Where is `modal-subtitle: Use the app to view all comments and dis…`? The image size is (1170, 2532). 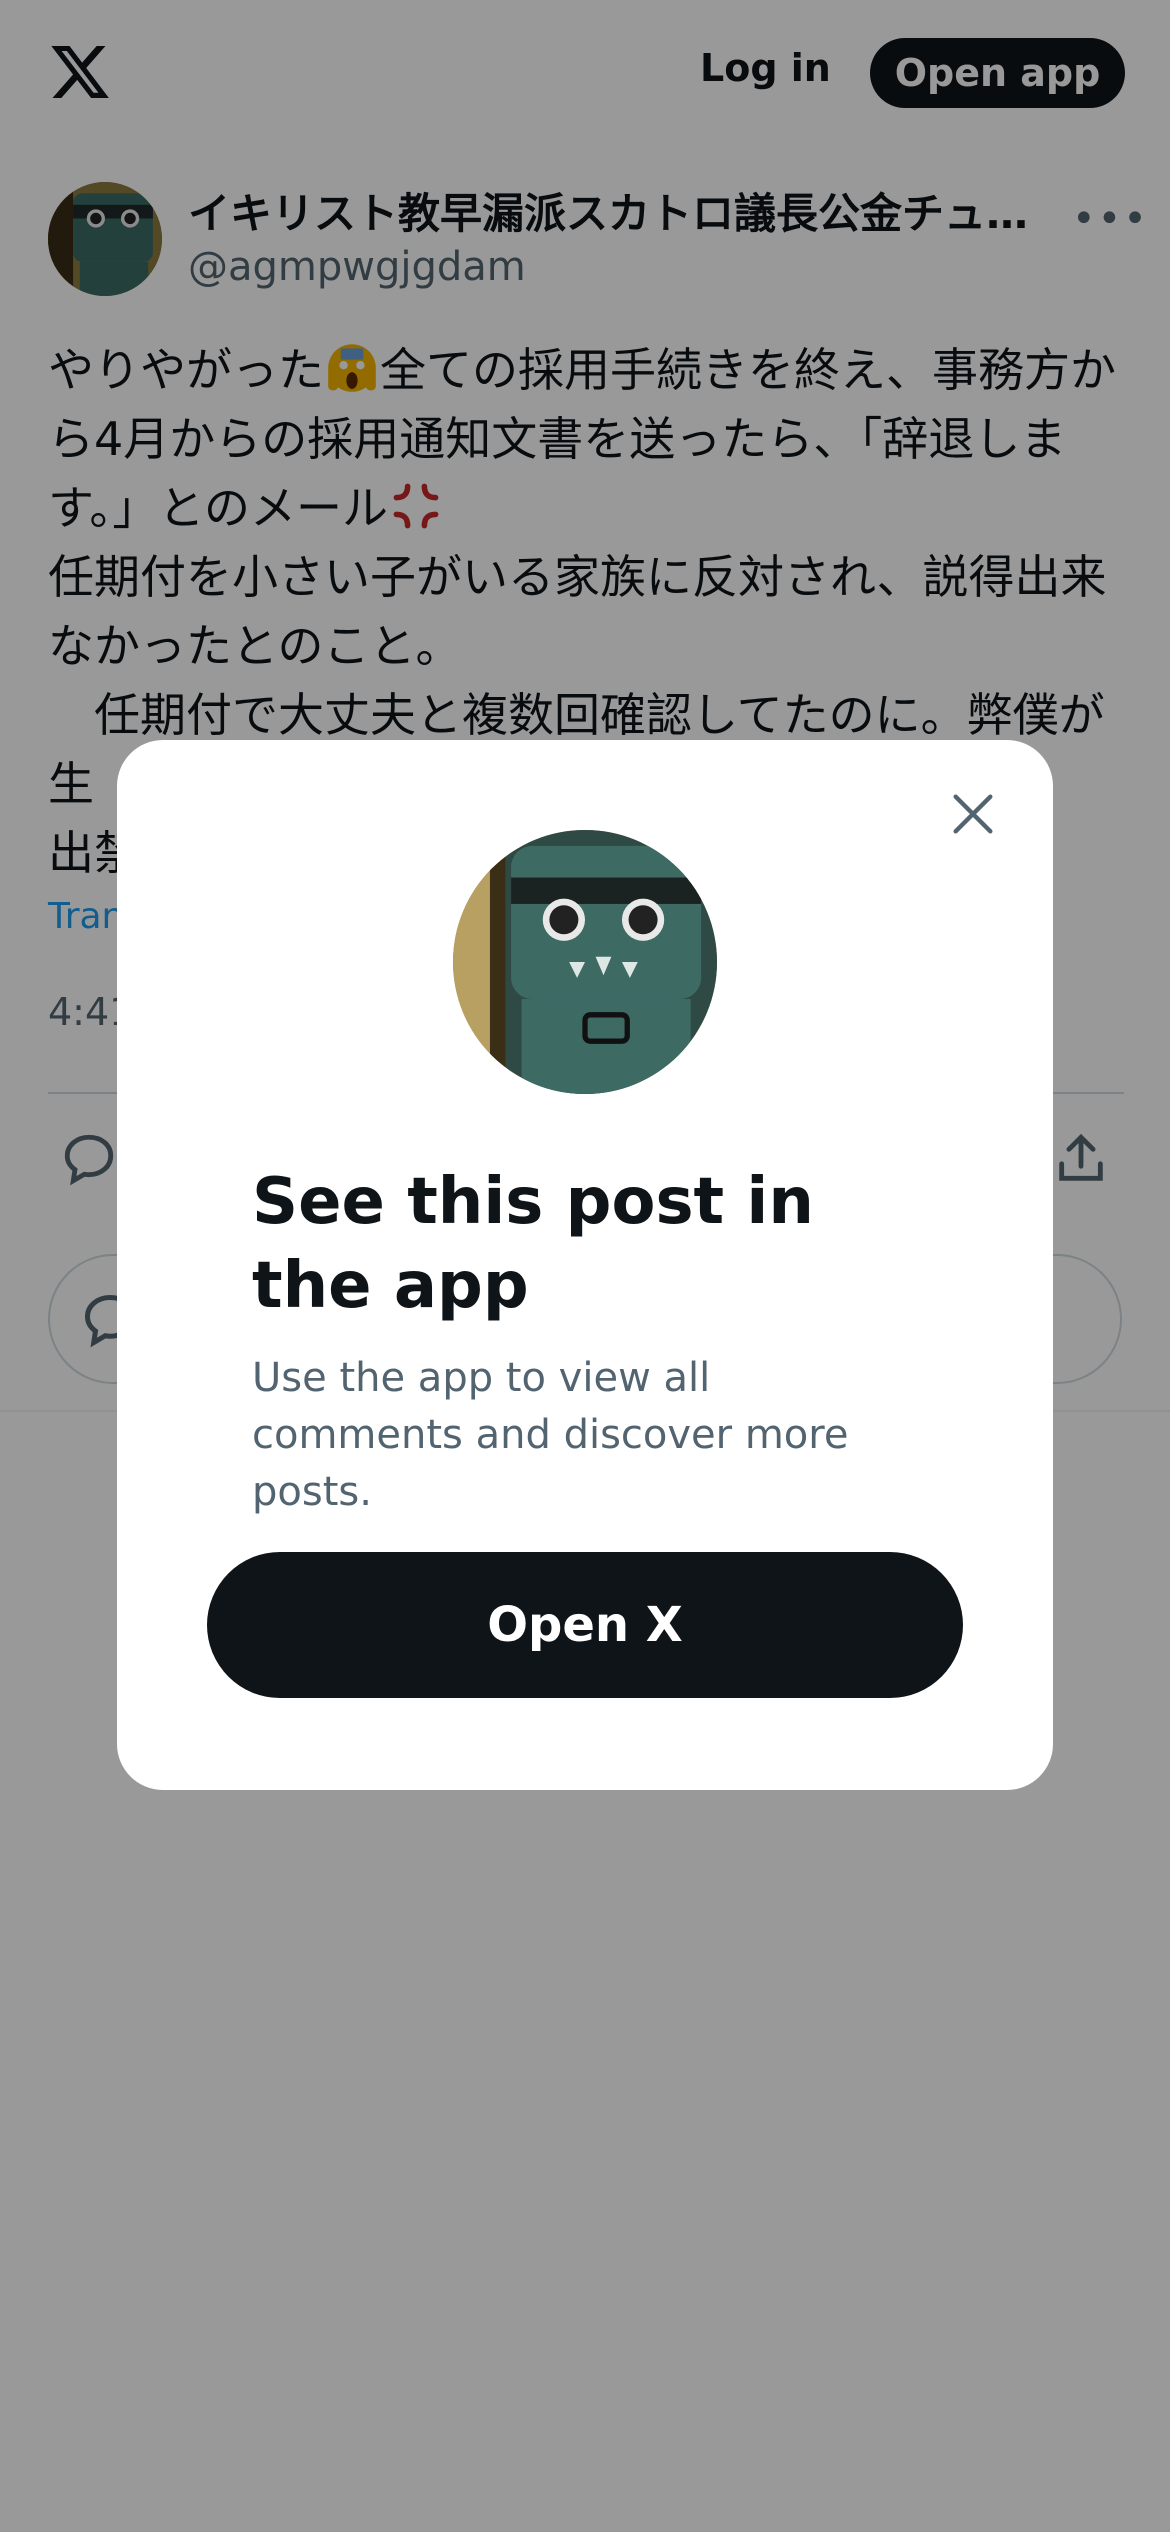 modal-subtitle: Use the app to view all comments and dis… is located at coordinates (550, 1435).